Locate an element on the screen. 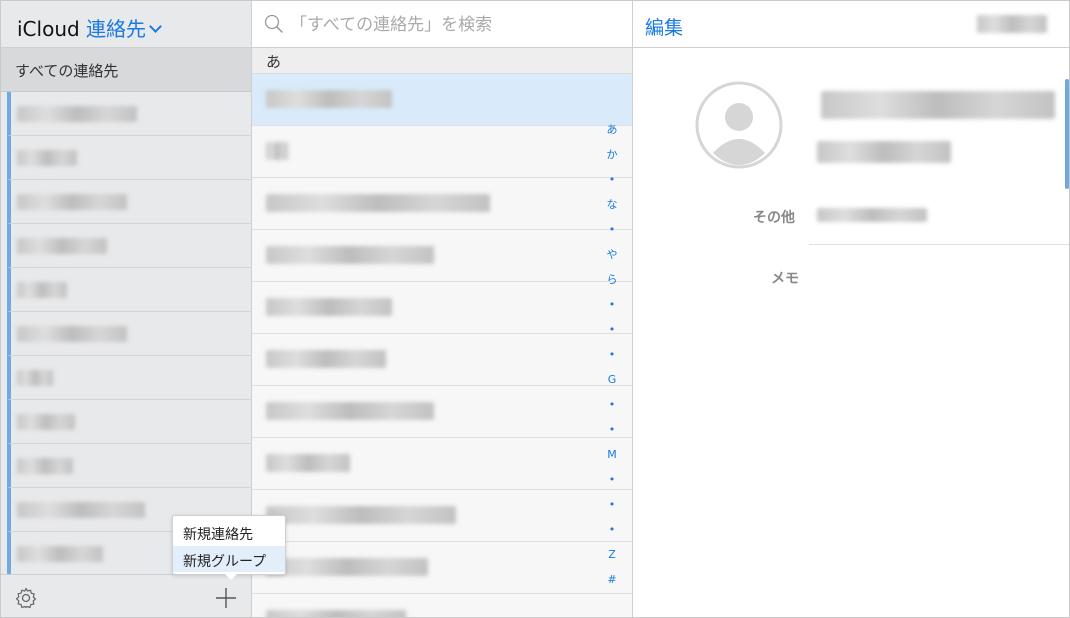 The width and height of the screenshot is (1070, 618). menu-item-new-contact-label: 新規連絡先 is located at coordinates (218, 535).